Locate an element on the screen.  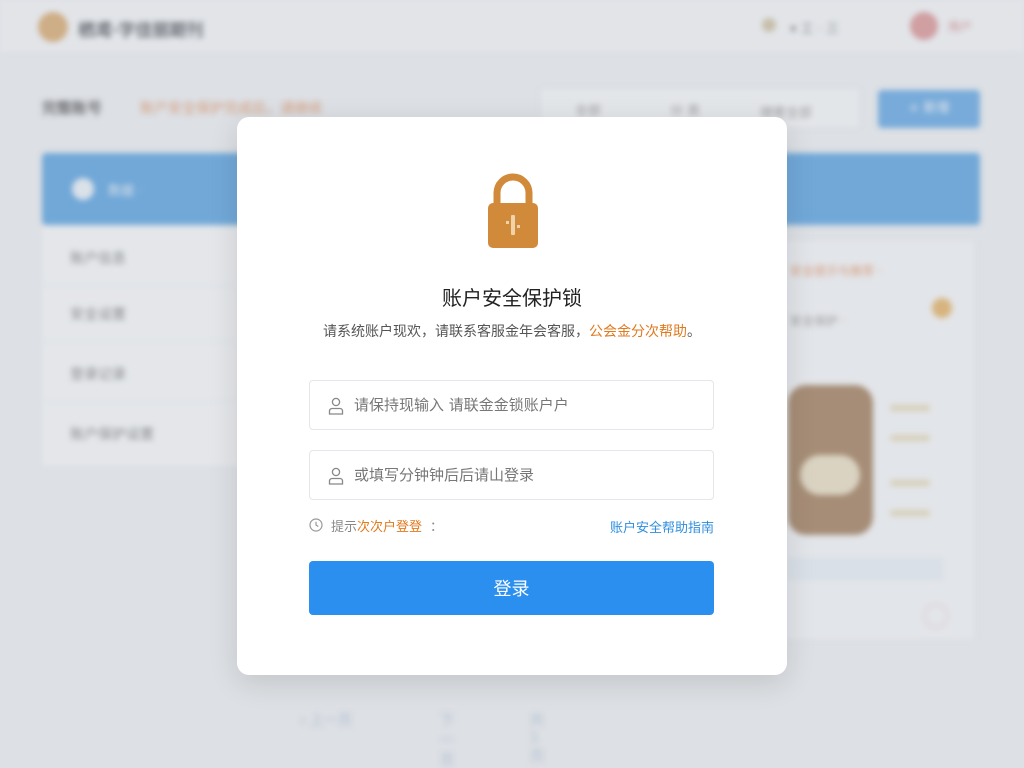
remember-label: 提示 is located at coordinates (344, 527).